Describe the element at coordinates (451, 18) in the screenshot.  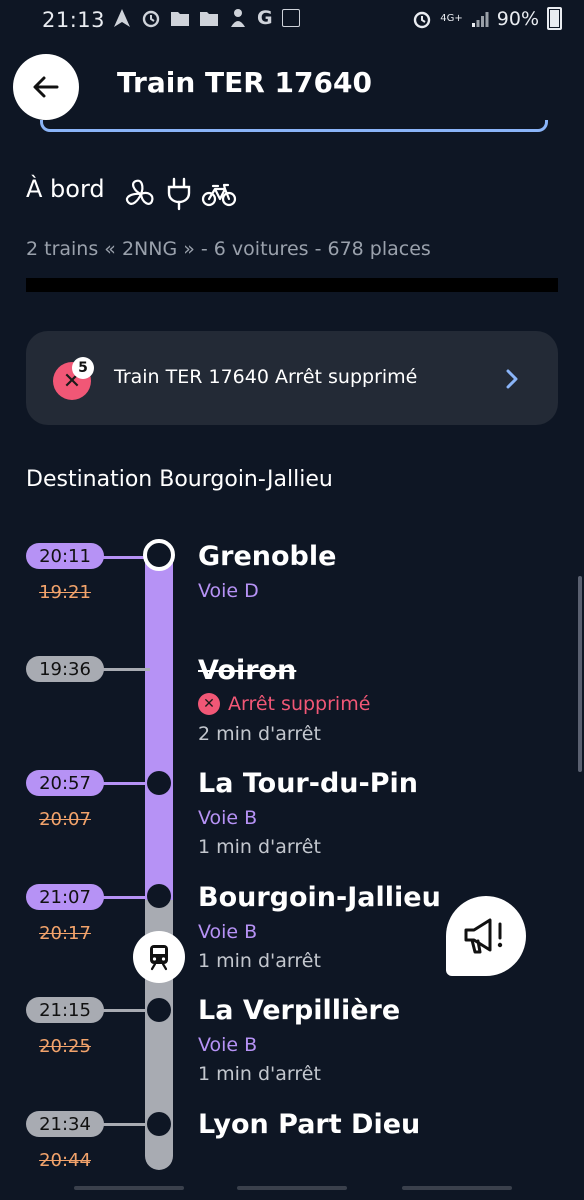
I see `network-type: 4G+` at that location.